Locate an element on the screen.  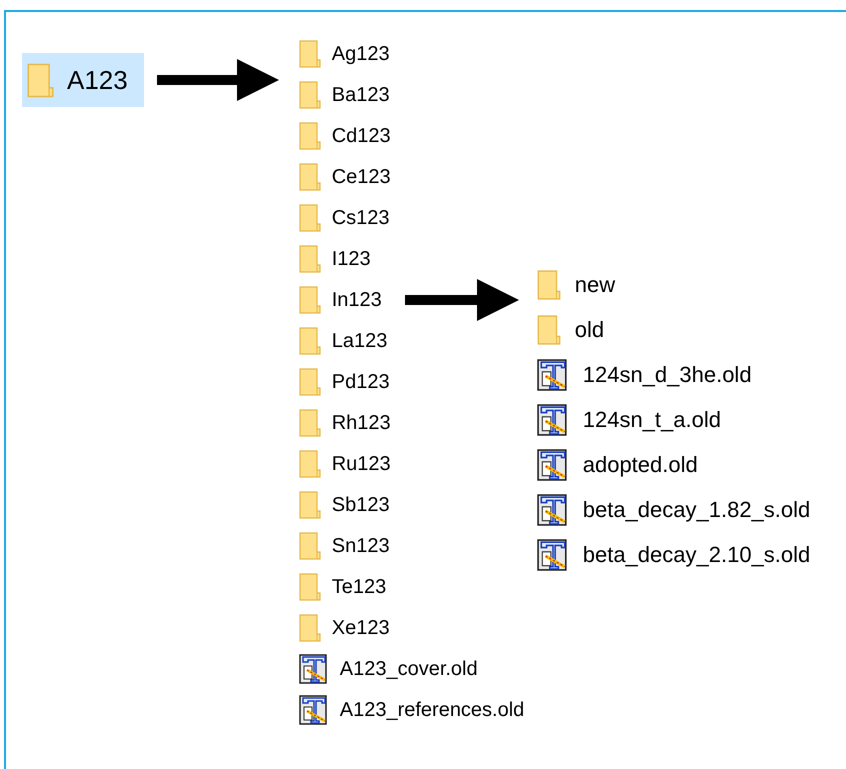
file-item: adopted.old is located at coordinates (617, 464).